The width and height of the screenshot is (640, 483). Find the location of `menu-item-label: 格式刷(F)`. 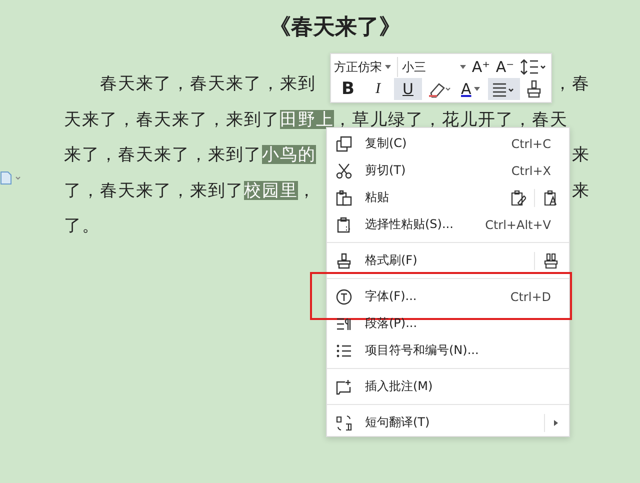

menu-item-label: 格式刷(F) is located at coordinates (391, 260).